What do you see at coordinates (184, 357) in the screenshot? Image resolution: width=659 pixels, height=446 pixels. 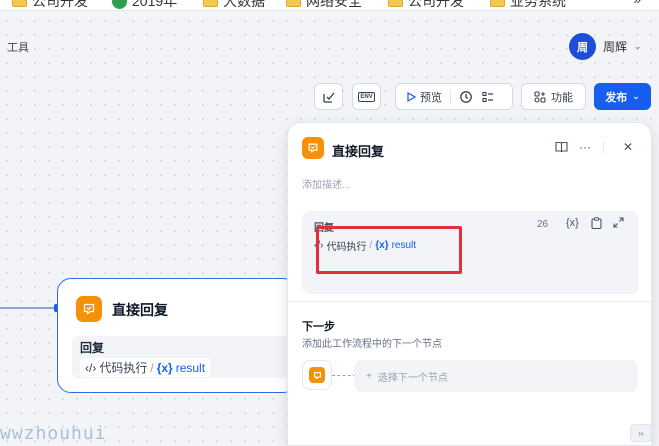 I see `node-reply-preview: 回复 ‹/› 代码执行 / {x} result` at bounding box center [184, 357].